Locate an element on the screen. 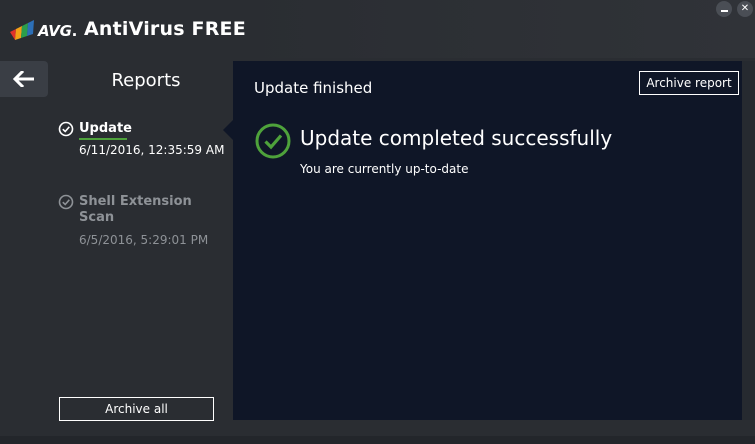 Image resolution: width=755 pixels, height=444 pixels. arrow-left-icon is located at coordinates (23, 79).